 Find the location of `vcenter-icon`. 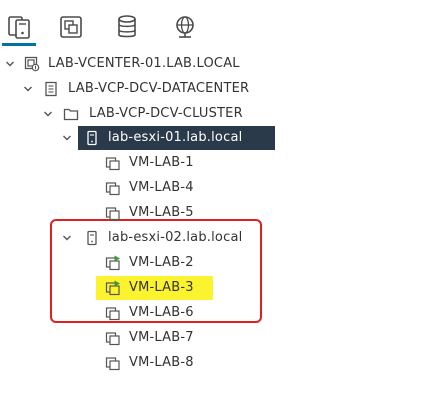

vcenter-icon is located at coordinates (32, 64).